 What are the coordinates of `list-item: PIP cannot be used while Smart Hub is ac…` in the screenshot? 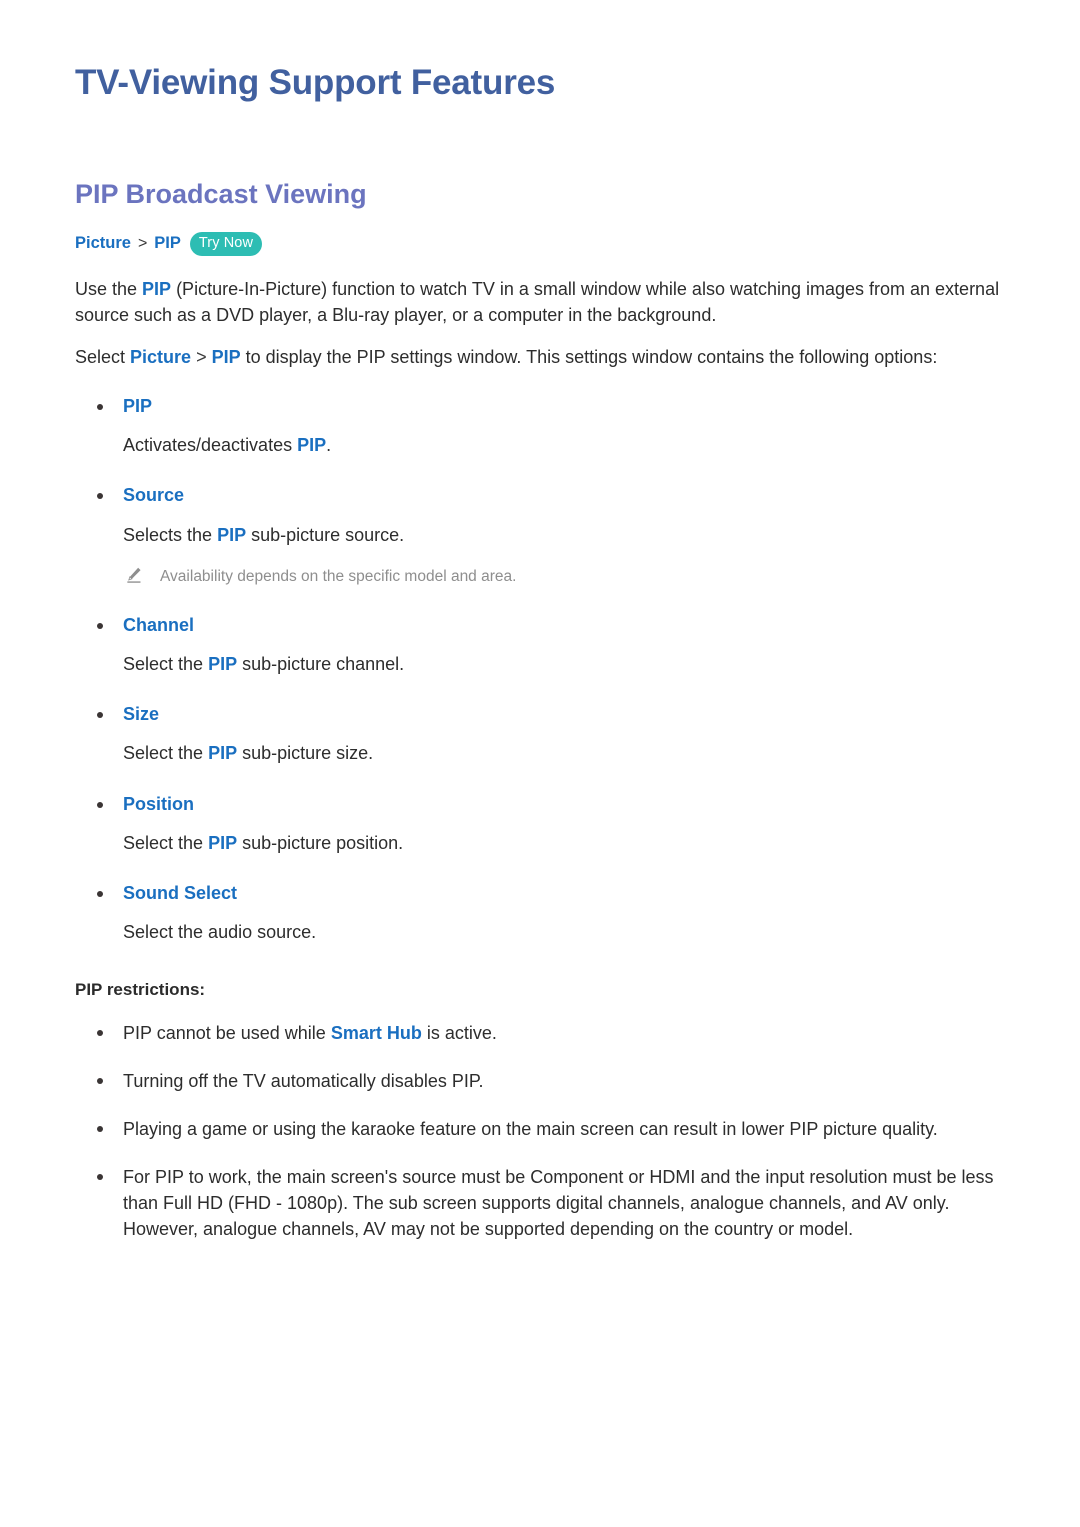 It's located at (540, 1033).